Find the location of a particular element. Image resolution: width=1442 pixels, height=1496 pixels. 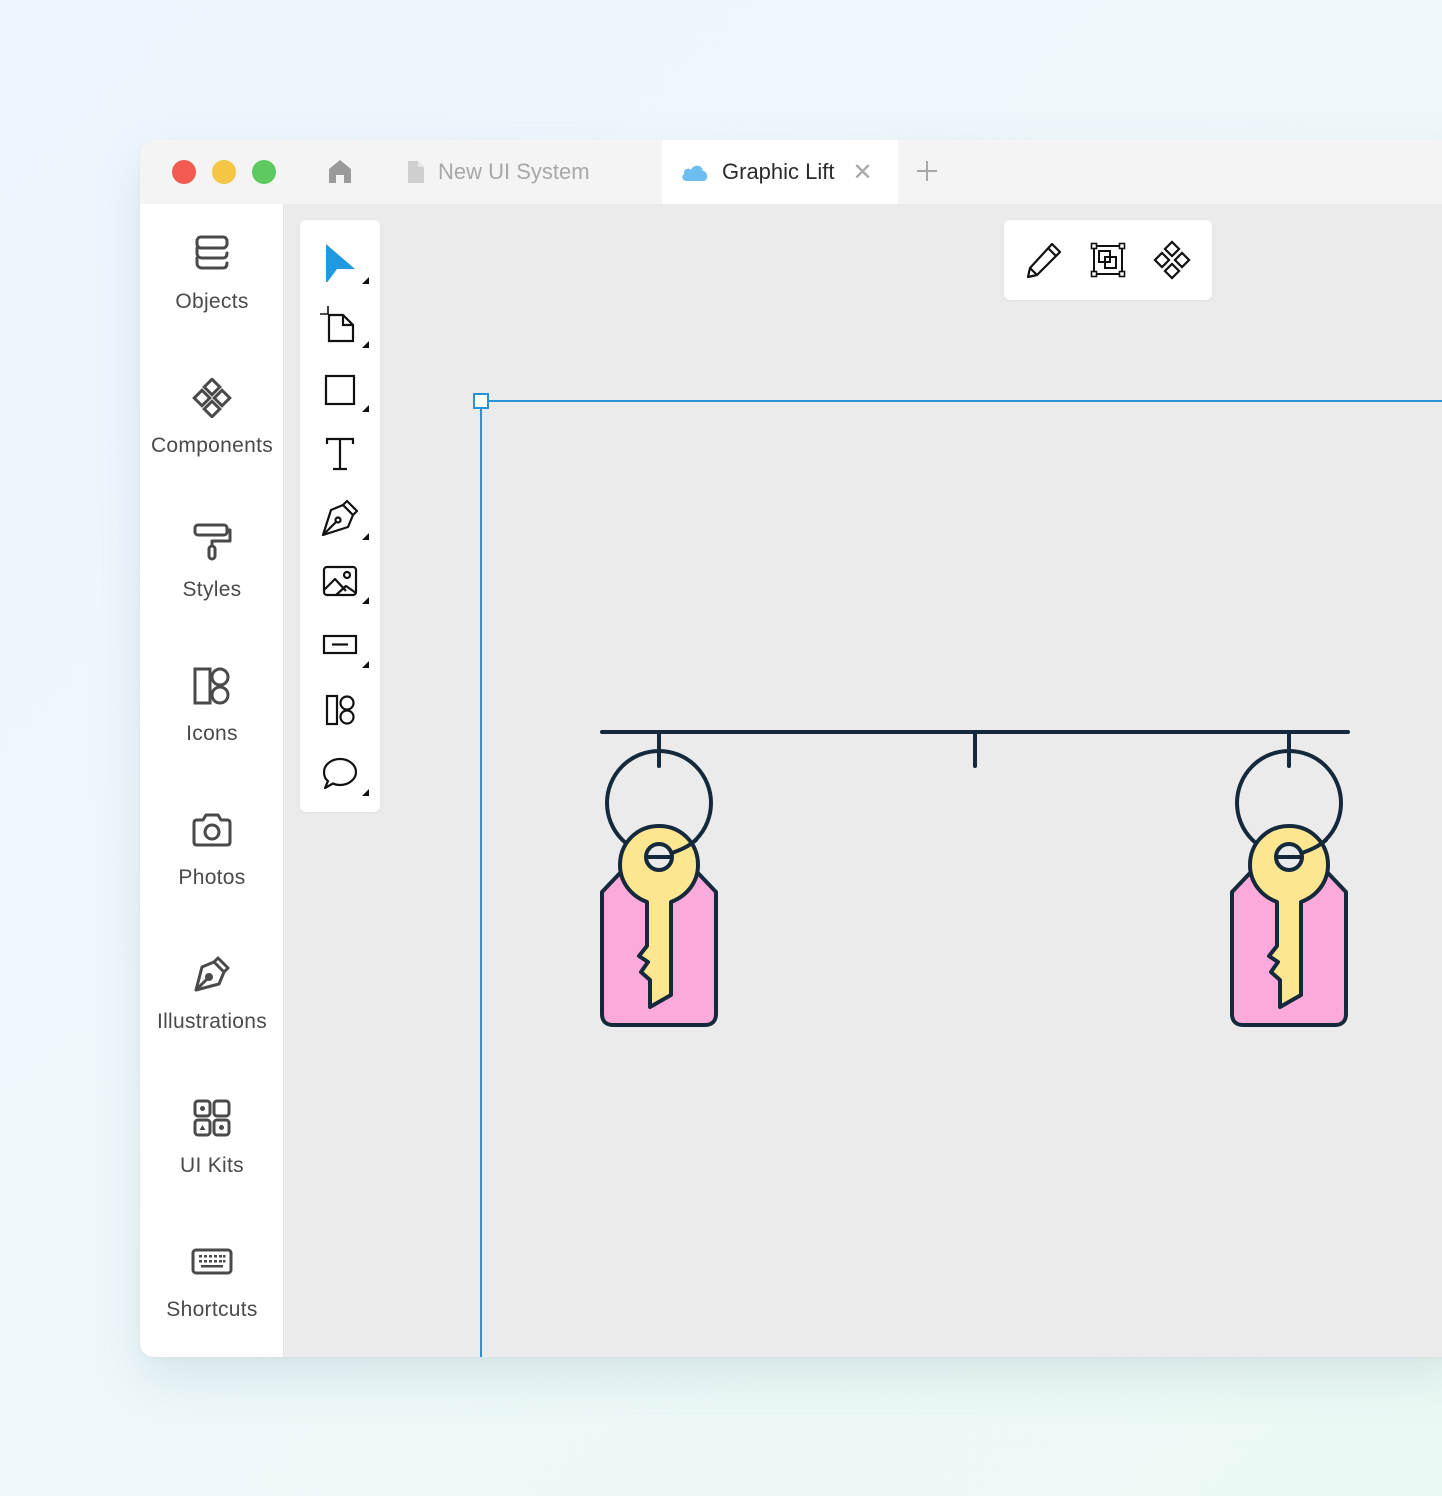

paint-roller-icon is located at coordinates (212, 542).